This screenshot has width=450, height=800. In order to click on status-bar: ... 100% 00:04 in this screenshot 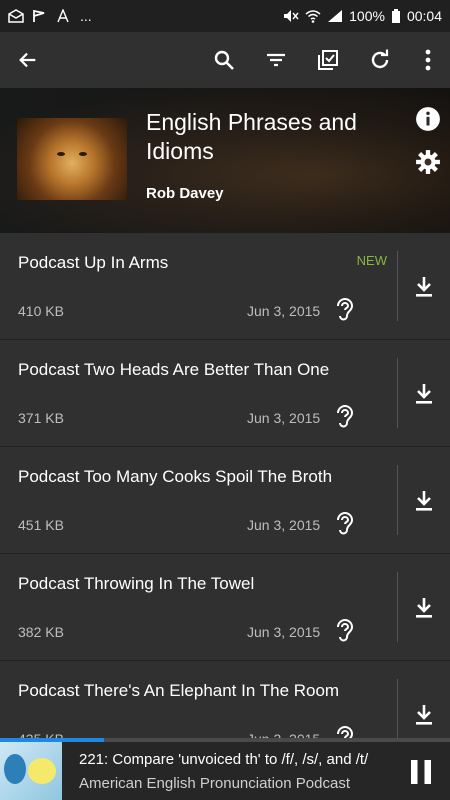, I will do `click(225, 16)`.